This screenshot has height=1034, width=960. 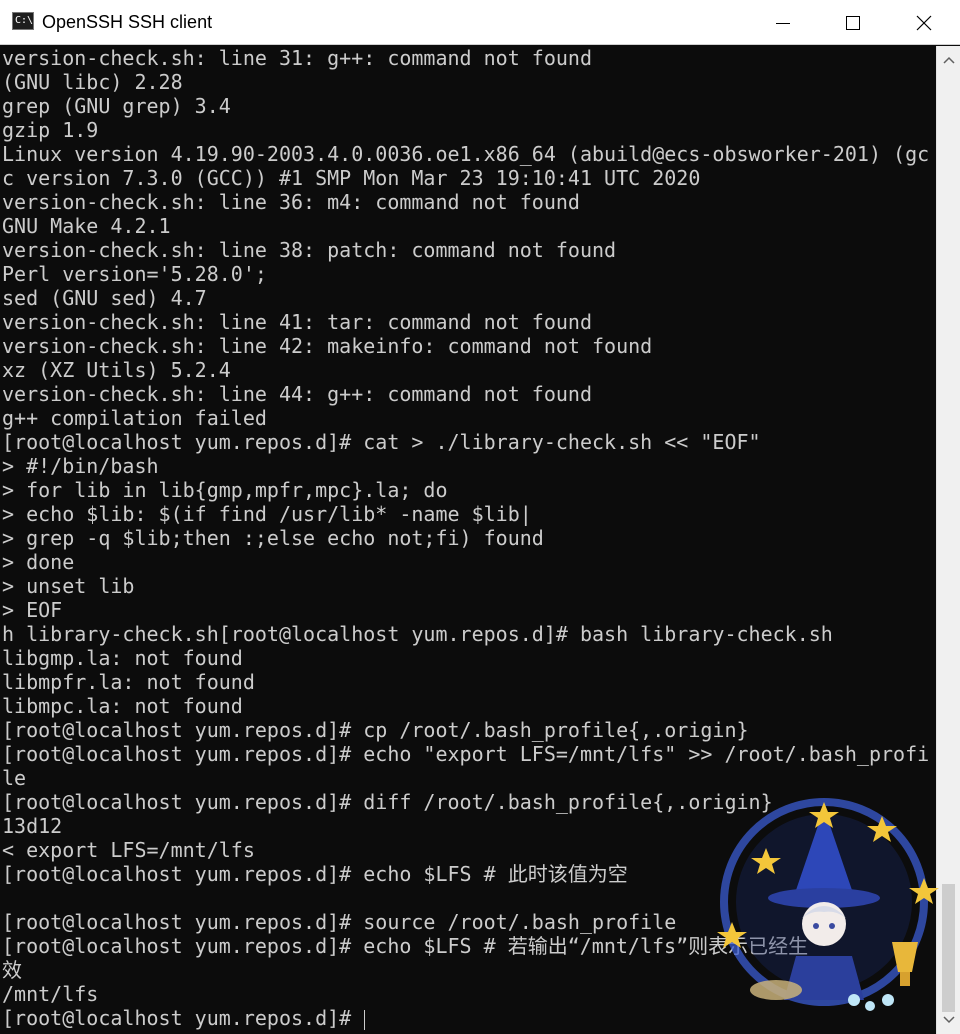 I want to click on terminal-line: > unset lib, so click(x=68, y=586).